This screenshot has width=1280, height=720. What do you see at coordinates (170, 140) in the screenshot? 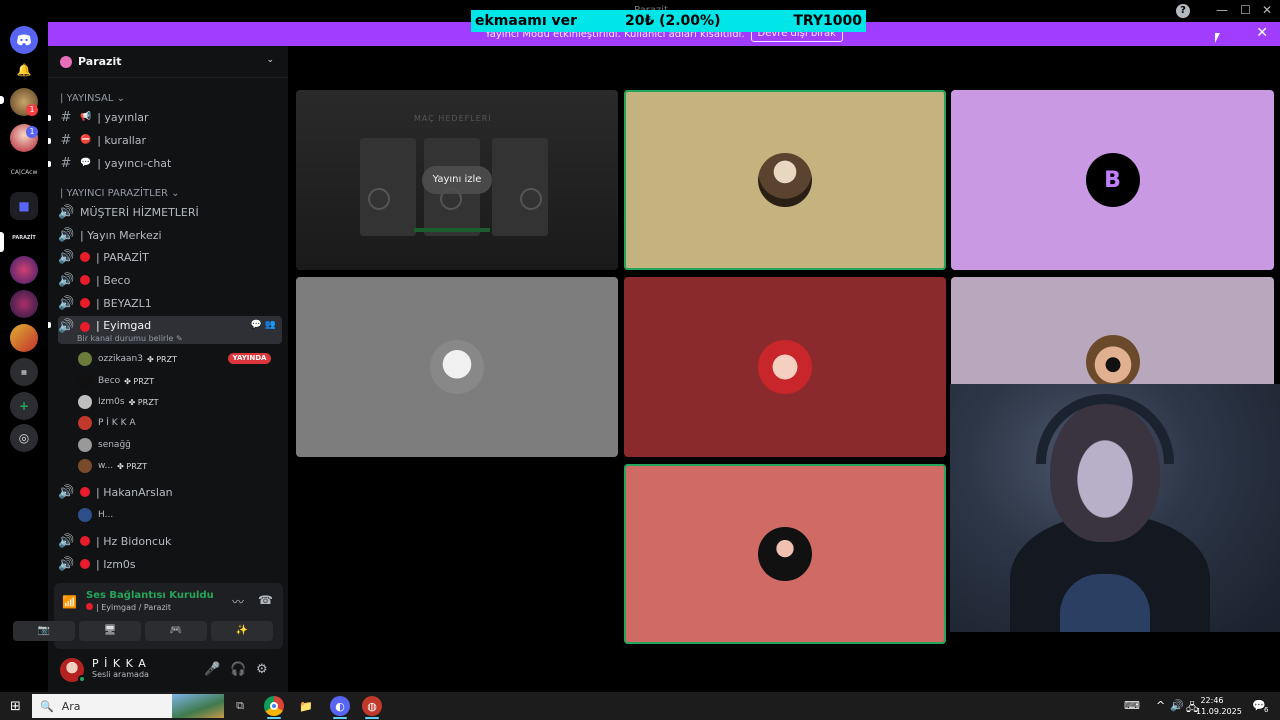
I see `channel-kurallar: # ⛔ | kurallar` at bounding box center [170, 140].